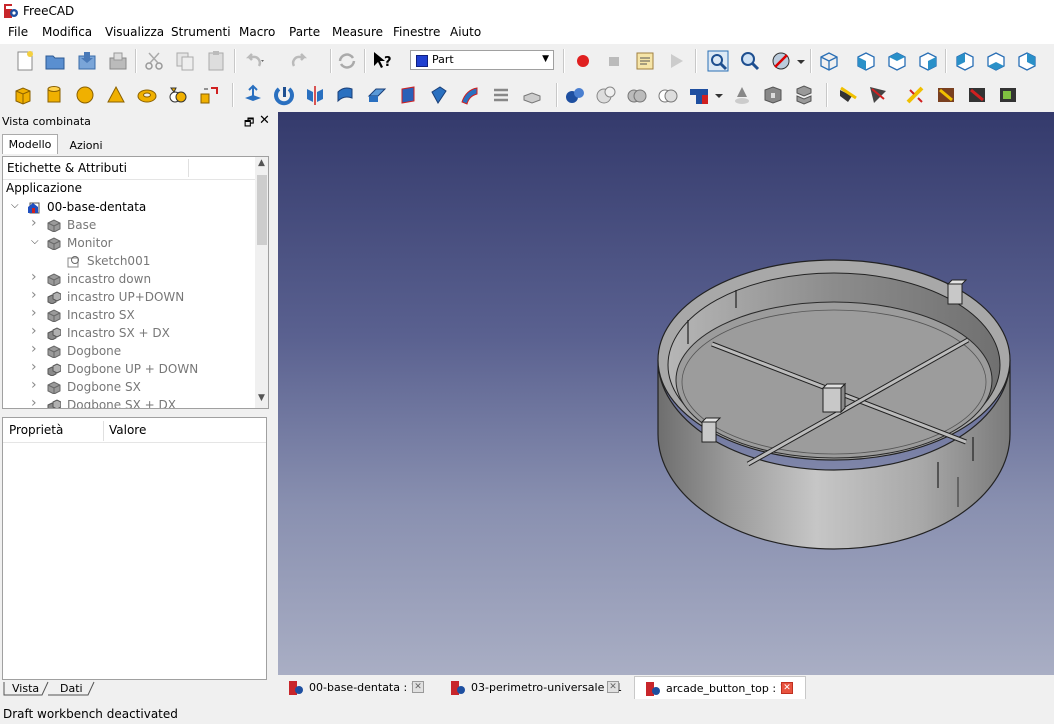 The image size is (1054, 724). I want to click on chevron-down-icon: ▼, so click(261, 398).